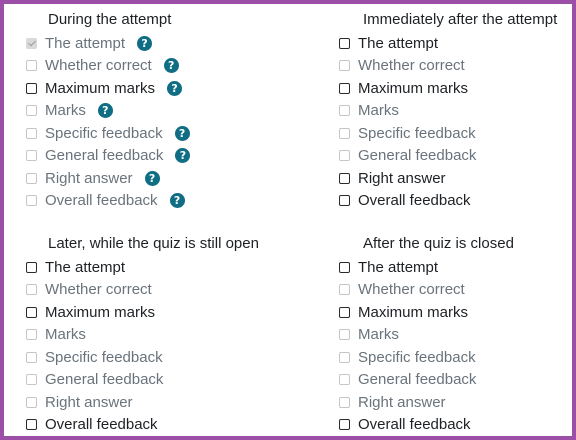  I want to click on section-heading: After the quiz is closed, so click(438, 243).